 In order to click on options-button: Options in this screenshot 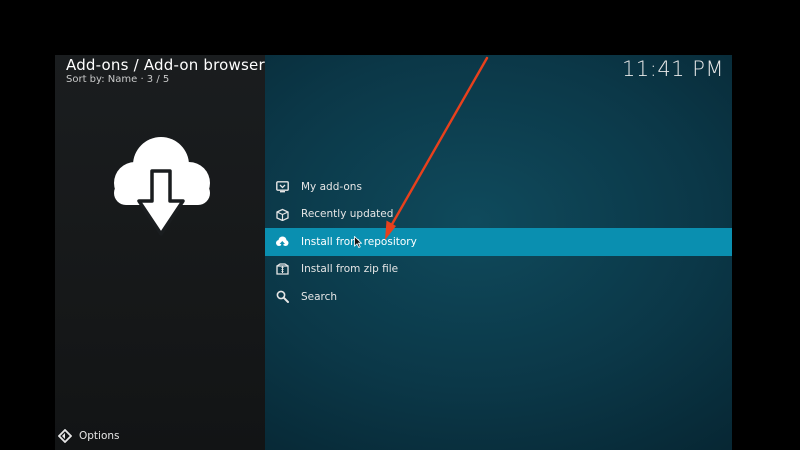, I will do `click(89, 436)`.